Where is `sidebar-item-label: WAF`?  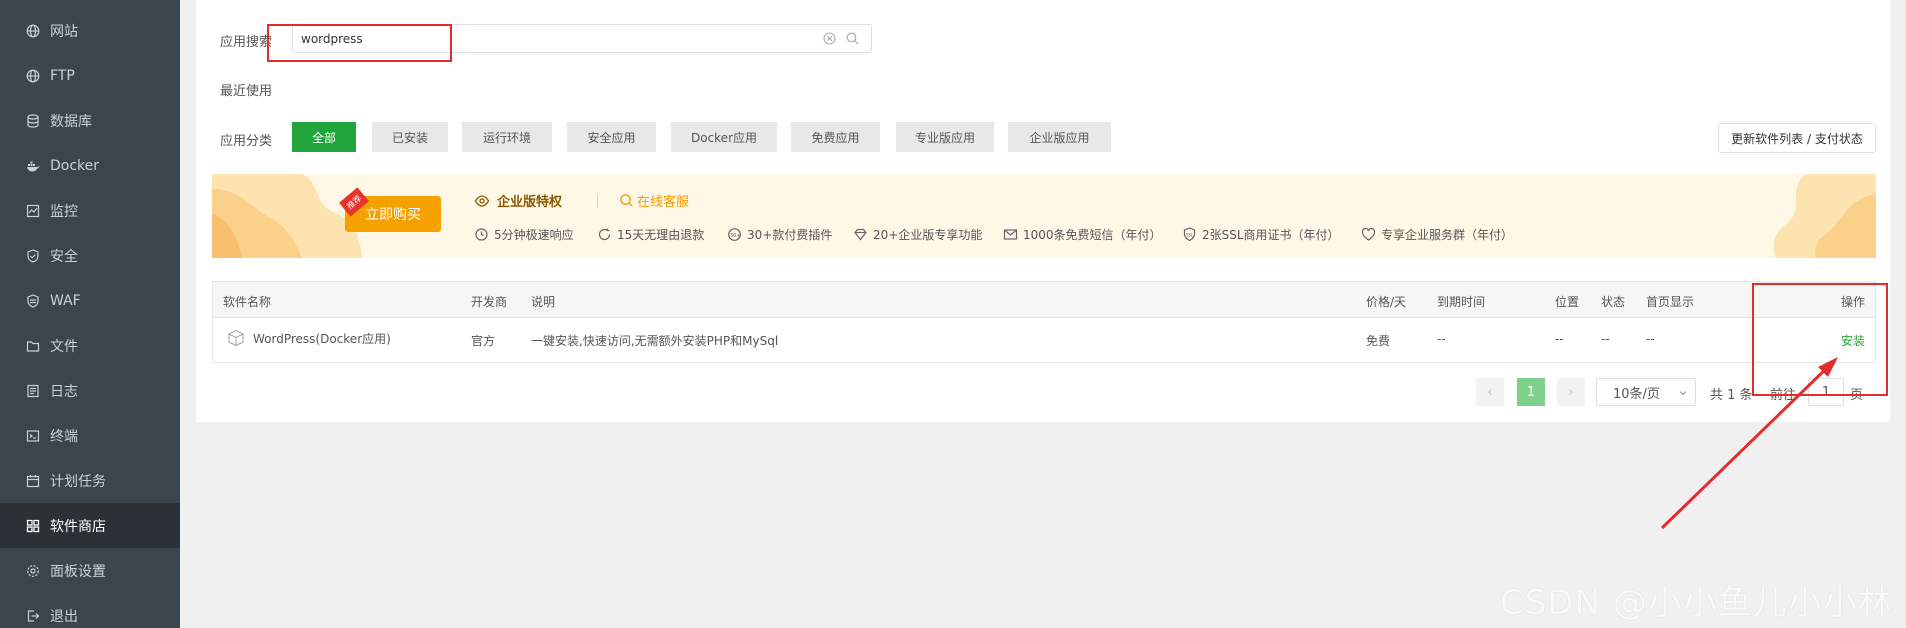 sidebar-item-label: WAF is located at coordinates (65, 300).